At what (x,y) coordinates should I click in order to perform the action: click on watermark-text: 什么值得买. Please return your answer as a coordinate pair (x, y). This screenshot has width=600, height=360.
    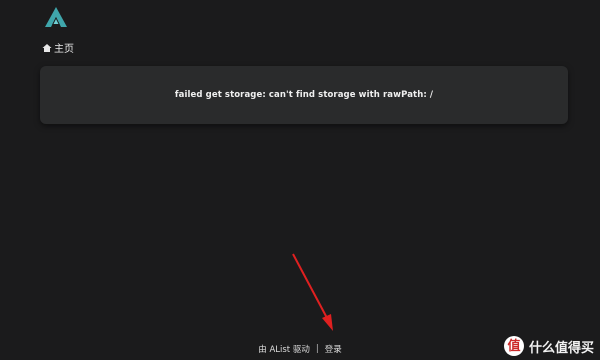
    Looking at the image, I should click on (561, 348).